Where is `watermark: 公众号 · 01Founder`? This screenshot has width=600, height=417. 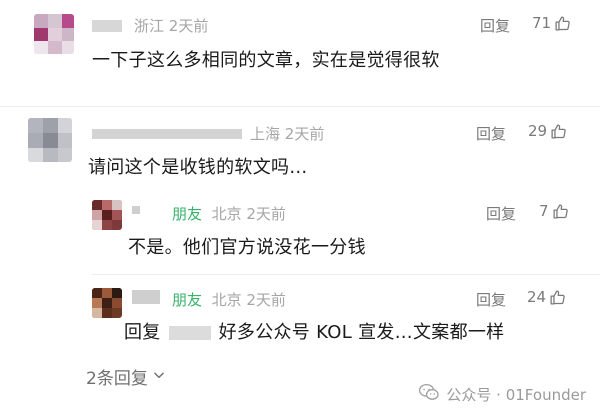
watermark: 公众号 · 01Founder is located at coordinates (502, 394).